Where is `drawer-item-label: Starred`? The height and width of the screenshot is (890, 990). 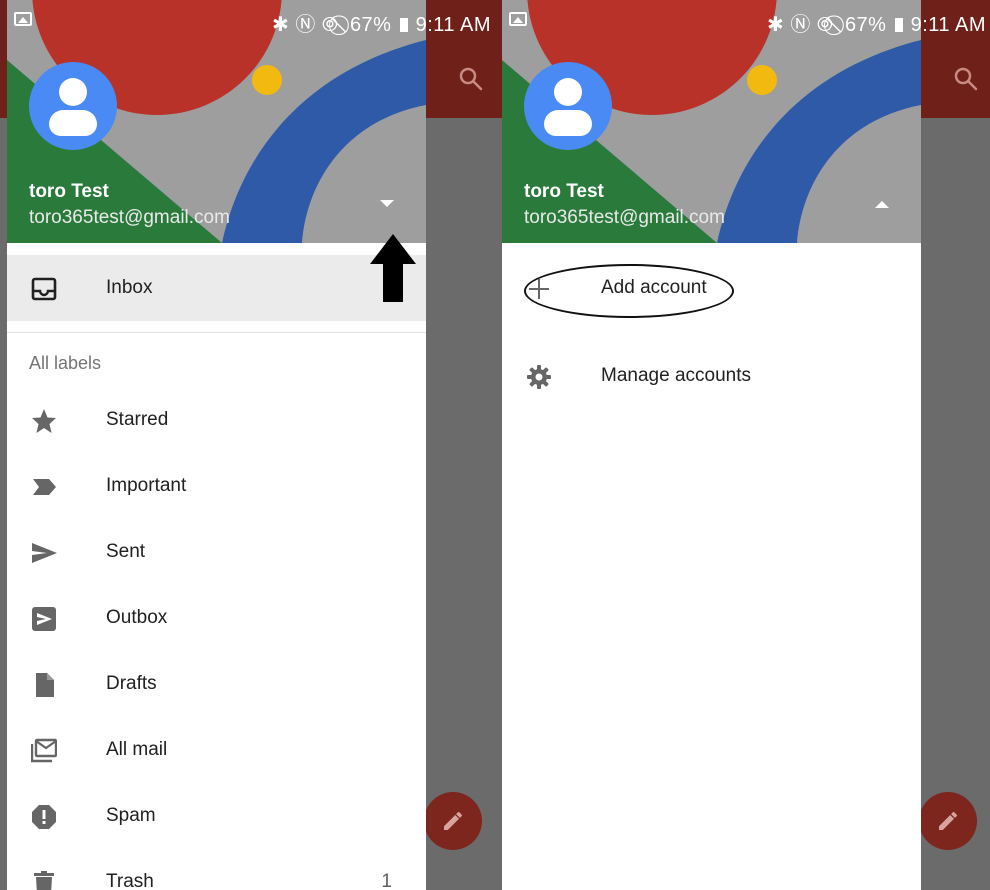 drawer-item-label: Starred is located at coordinates (137, 419).